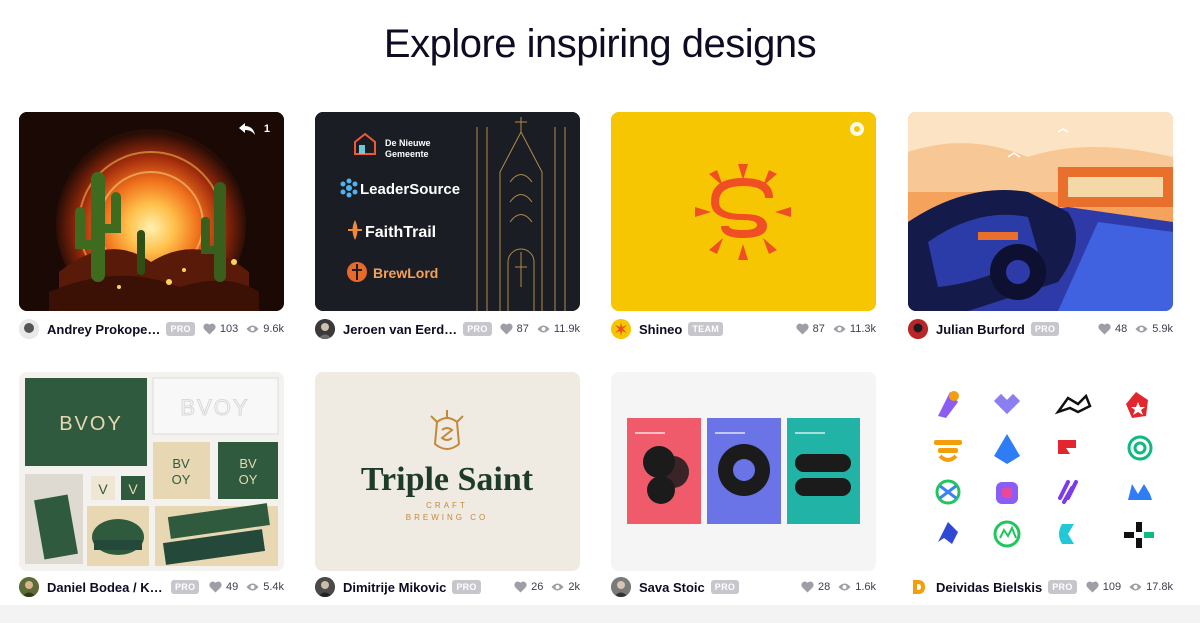 The width and height of the screenshot is (1200, 623). I want to click on view-count: 5.4k, so click(273, 587).